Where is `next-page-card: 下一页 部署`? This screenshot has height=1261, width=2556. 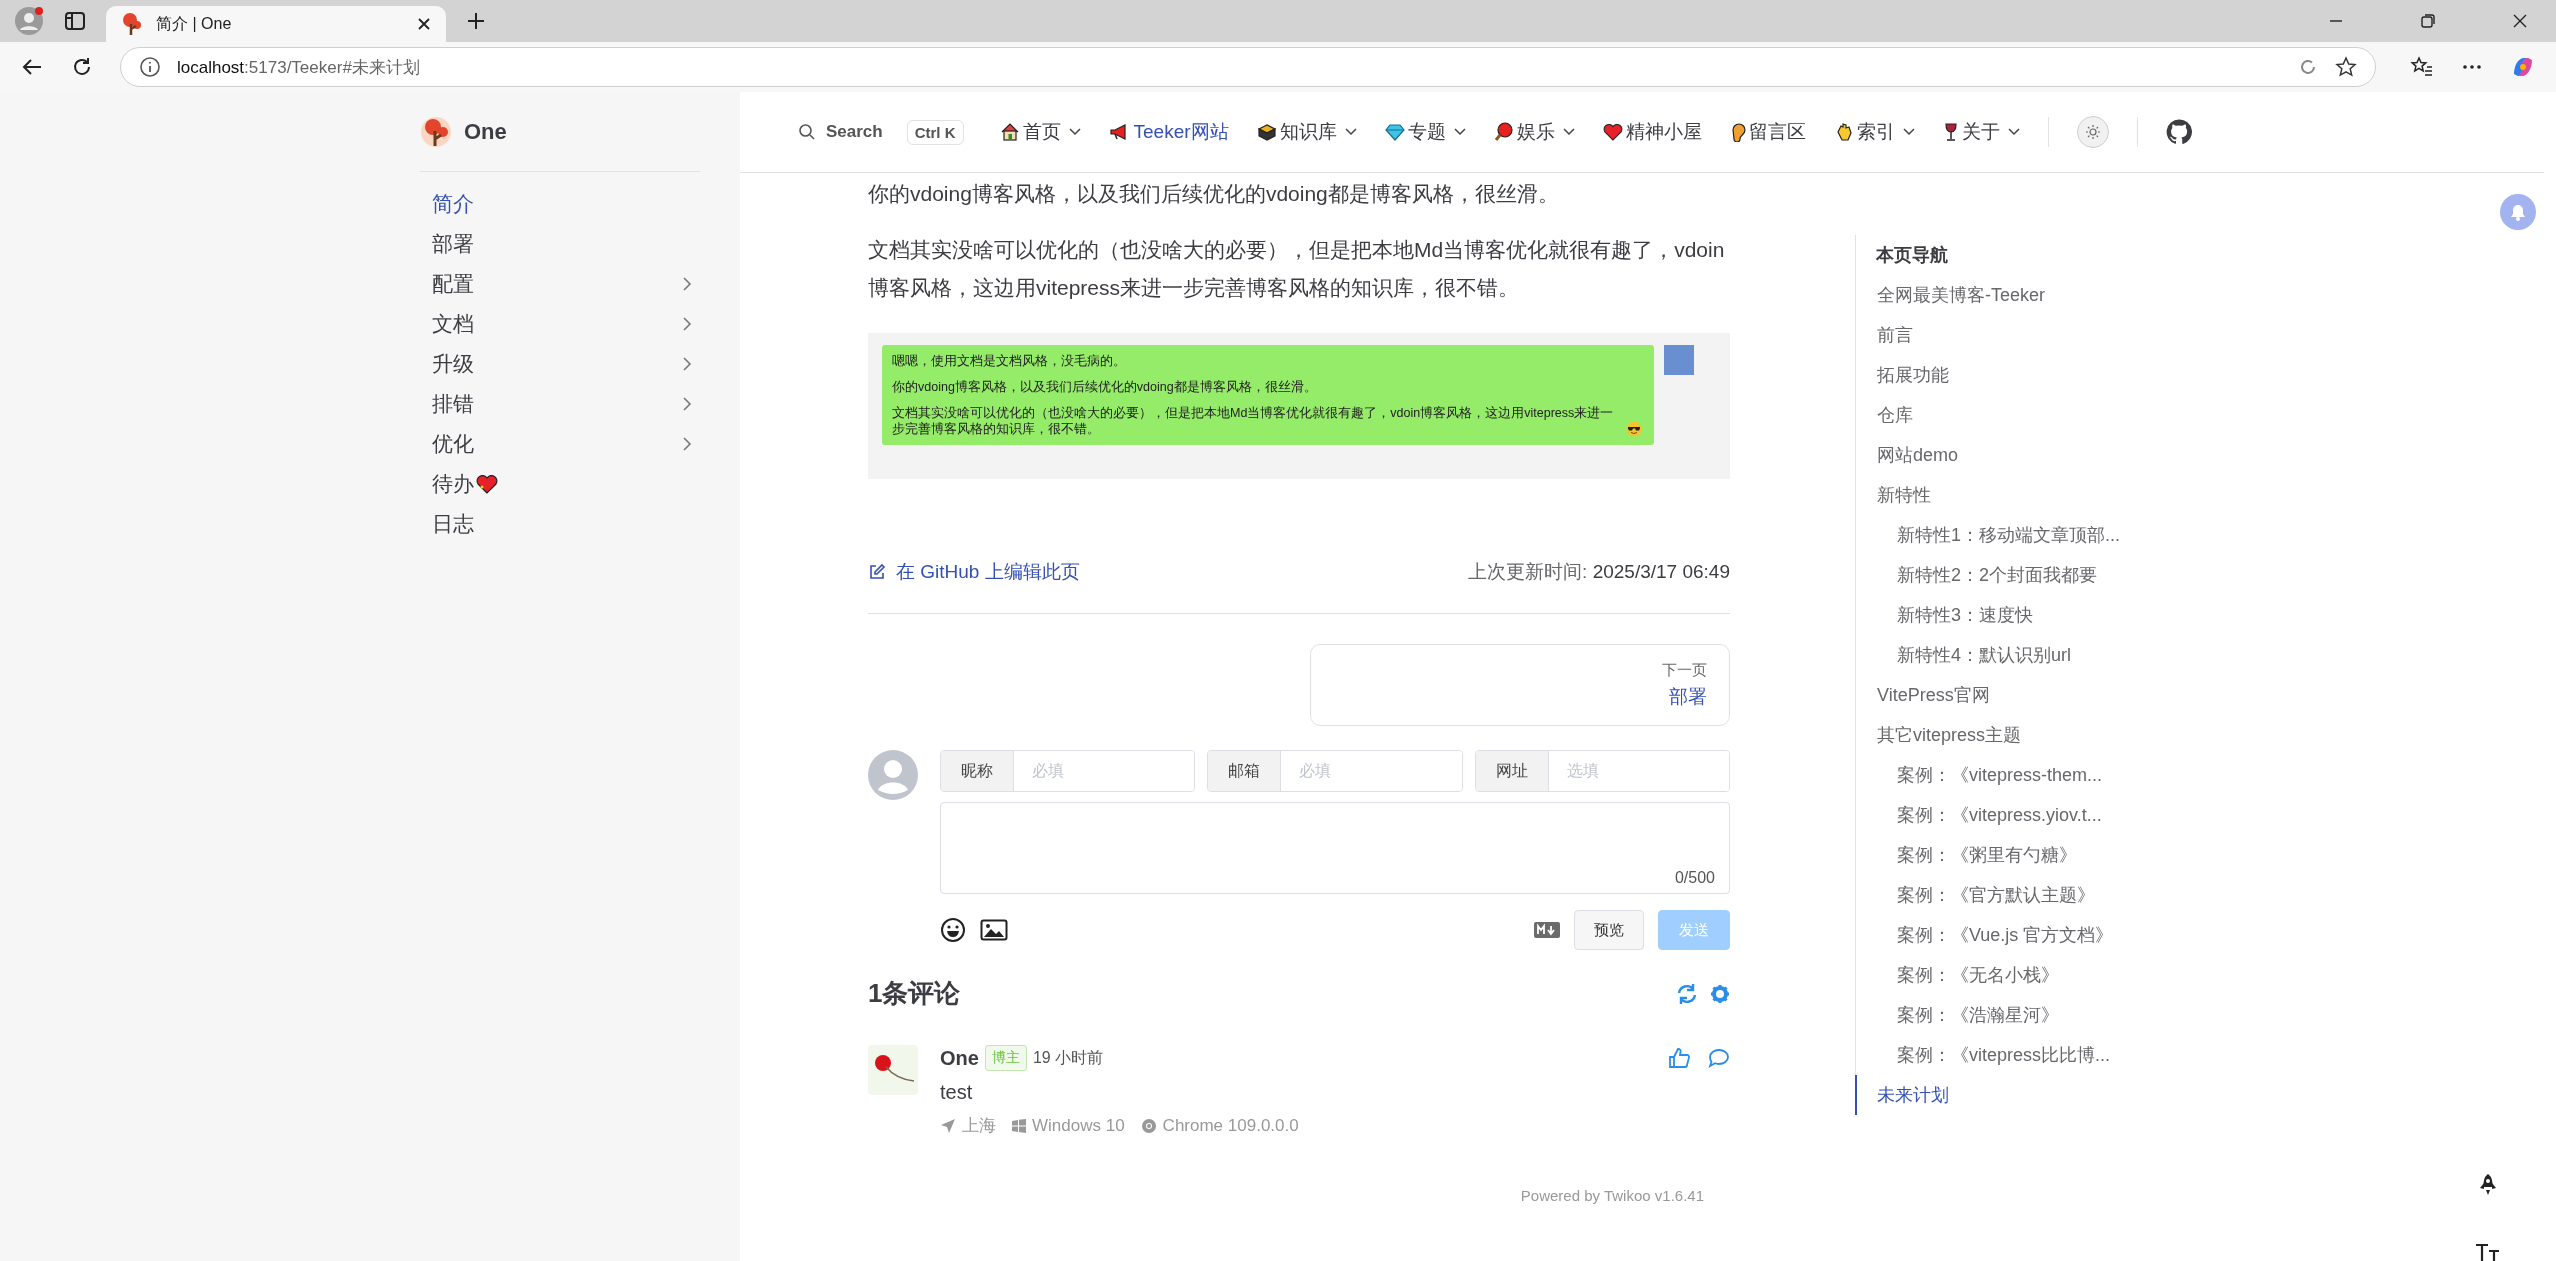
next-page-card: 下一页 部署 is located at coordinates (1520, 685).